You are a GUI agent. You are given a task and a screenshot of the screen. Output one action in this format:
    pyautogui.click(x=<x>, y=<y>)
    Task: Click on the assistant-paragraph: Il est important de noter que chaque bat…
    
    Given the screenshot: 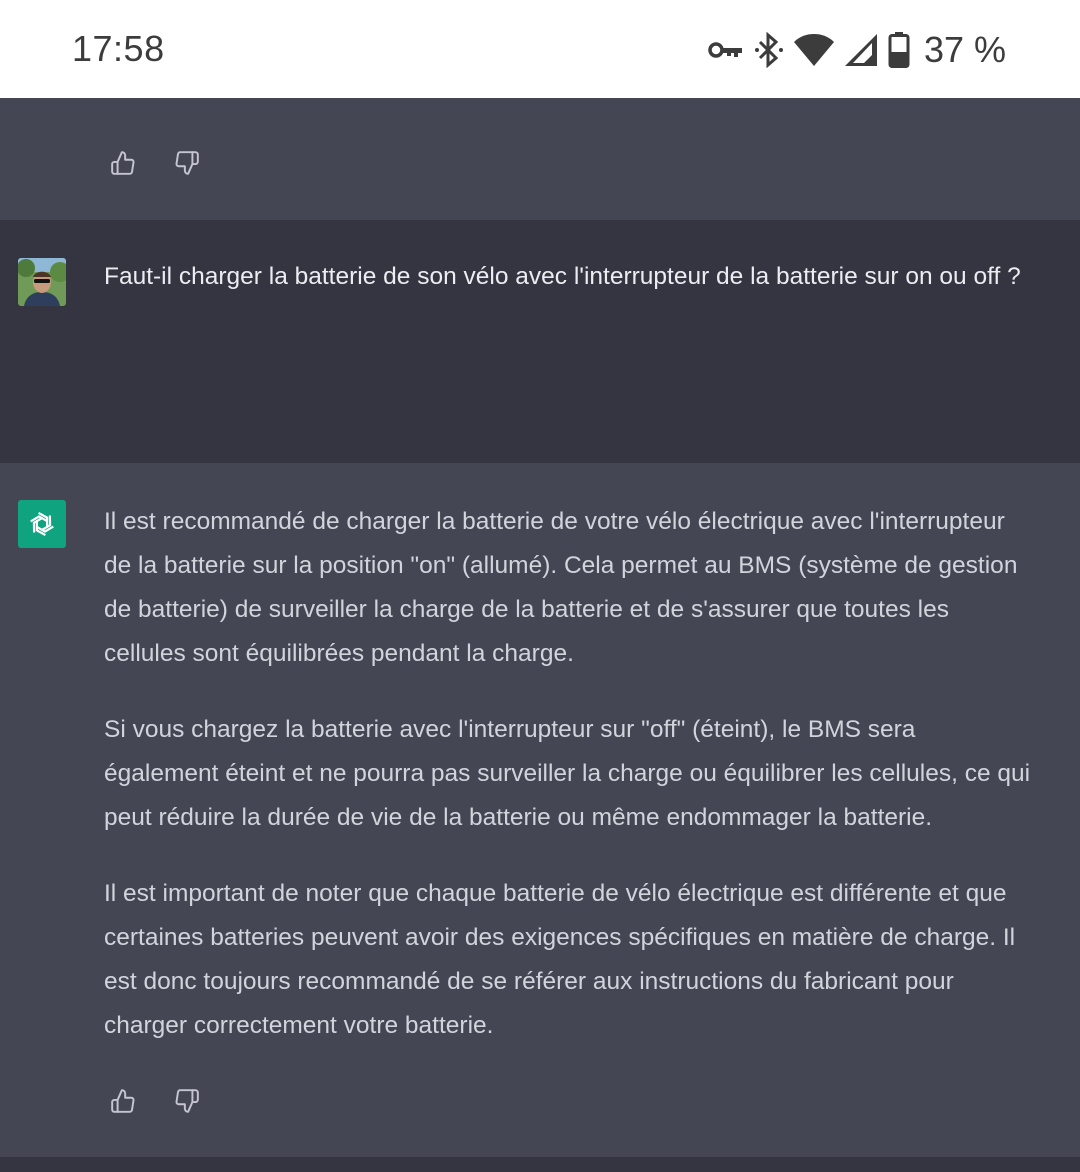 What is the action you would take?
    pyautogui.click(x=560, y=959)
    